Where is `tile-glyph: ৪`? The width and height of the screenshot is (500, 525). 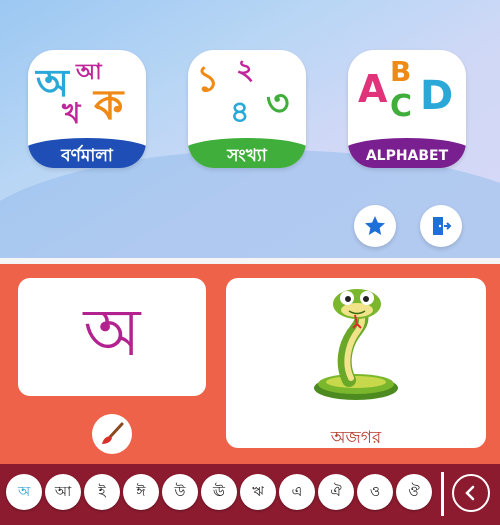
tile-glyph: ৪ is located at coordinates (240, 112).